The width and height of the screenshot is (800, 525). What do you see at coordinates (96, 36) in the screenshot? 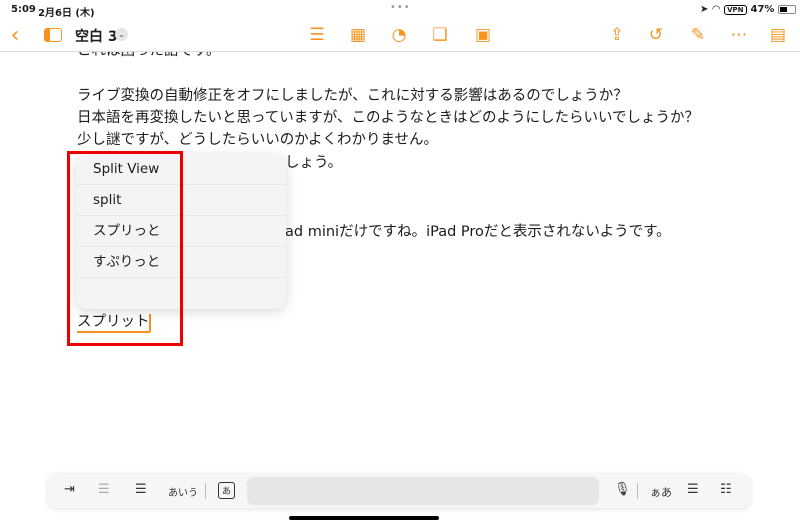
I see `document-title: 空白 3` at bounding box center [96, 36].